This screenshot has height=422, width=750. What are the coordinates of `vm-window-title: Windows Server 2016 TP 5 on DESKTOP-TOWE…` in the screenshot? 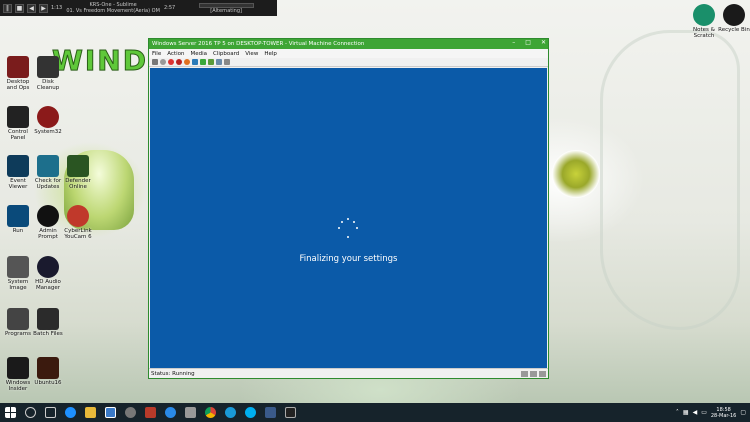 It's located at (258, 44).